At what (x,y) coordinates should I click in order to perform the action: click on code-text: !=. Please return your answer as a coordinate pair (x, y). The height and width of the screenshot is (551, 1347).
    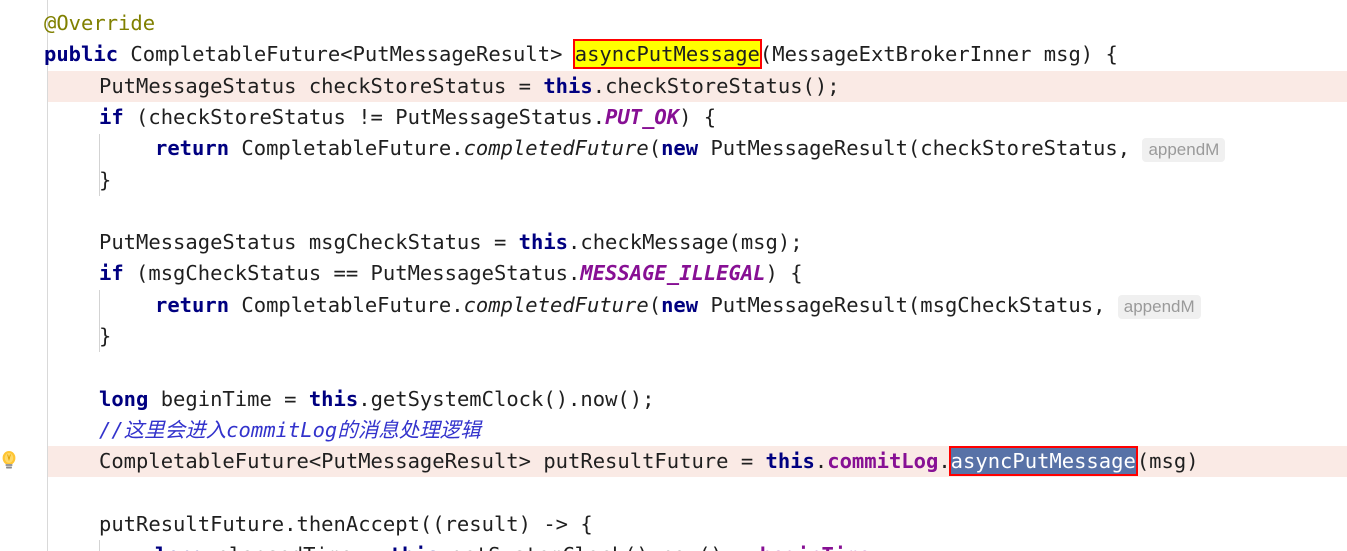
    Looking at the image, I should click on (370, 116).